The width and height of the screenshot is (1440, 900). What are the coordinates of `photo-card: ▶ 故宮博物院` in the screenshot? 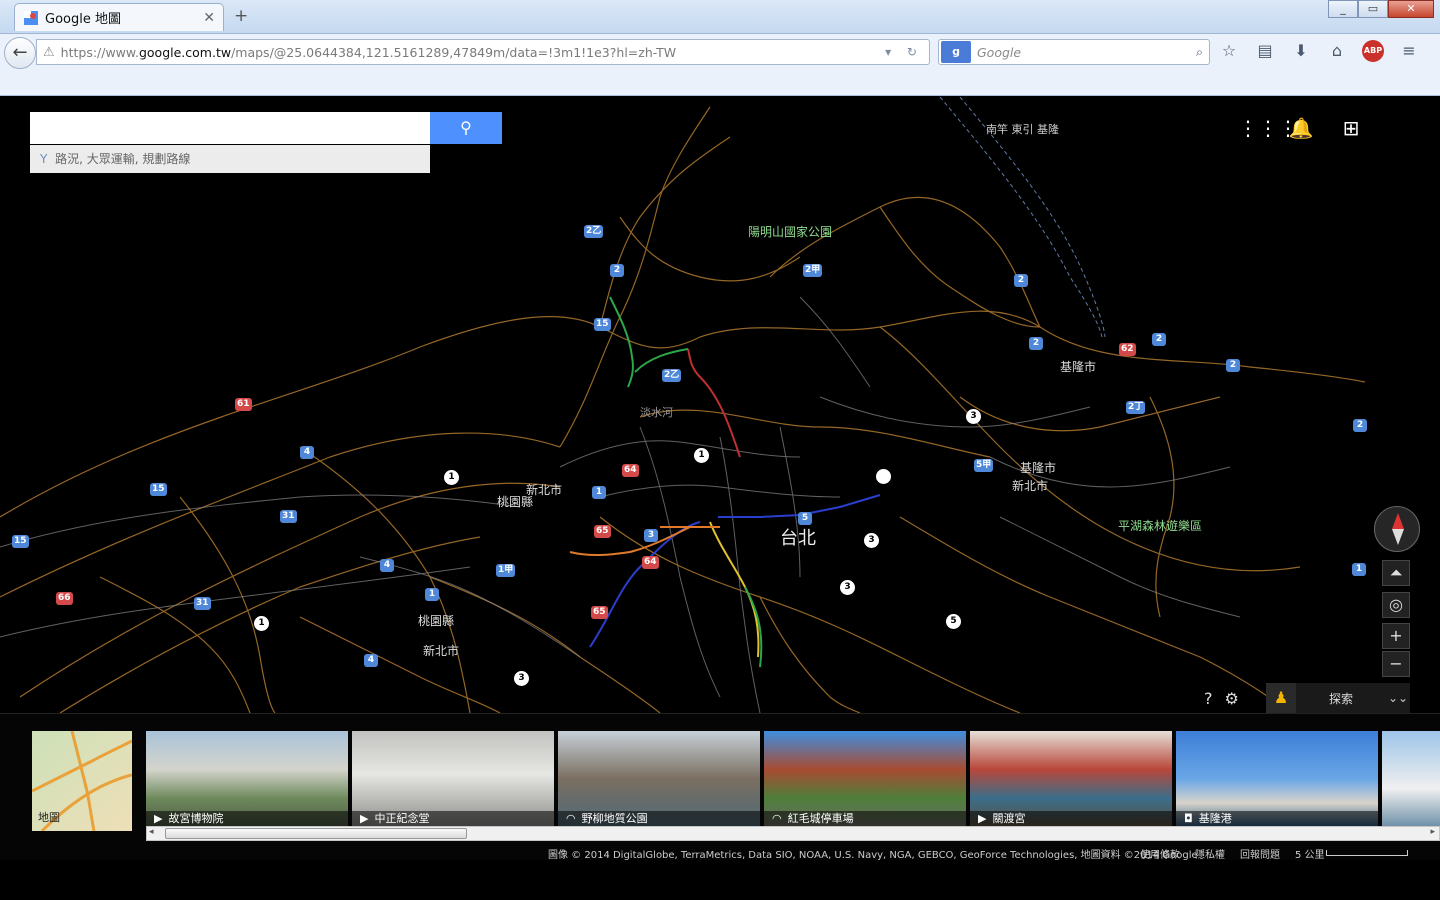 It's located at (247, 779).